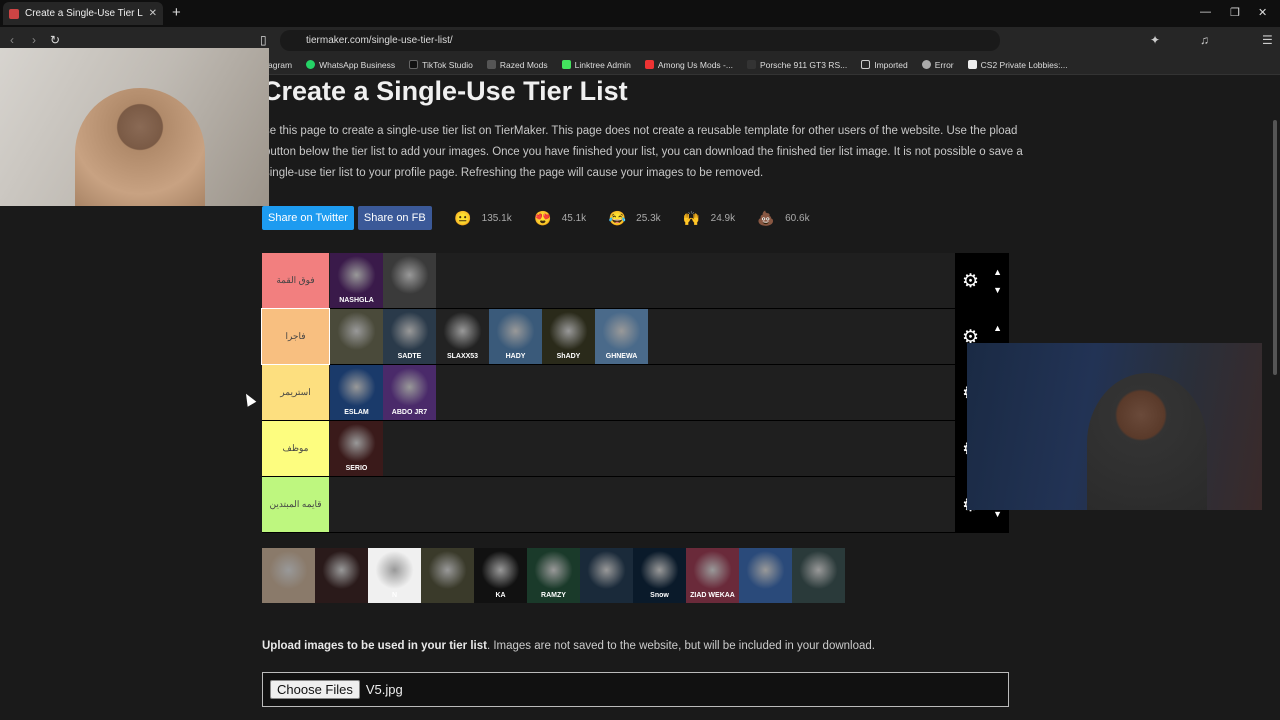 This screenshot has width=1280, height=720. Describe the element at coordinates (1267, 40) in the screenshot. I see `menu-icon: ☰` at that location.